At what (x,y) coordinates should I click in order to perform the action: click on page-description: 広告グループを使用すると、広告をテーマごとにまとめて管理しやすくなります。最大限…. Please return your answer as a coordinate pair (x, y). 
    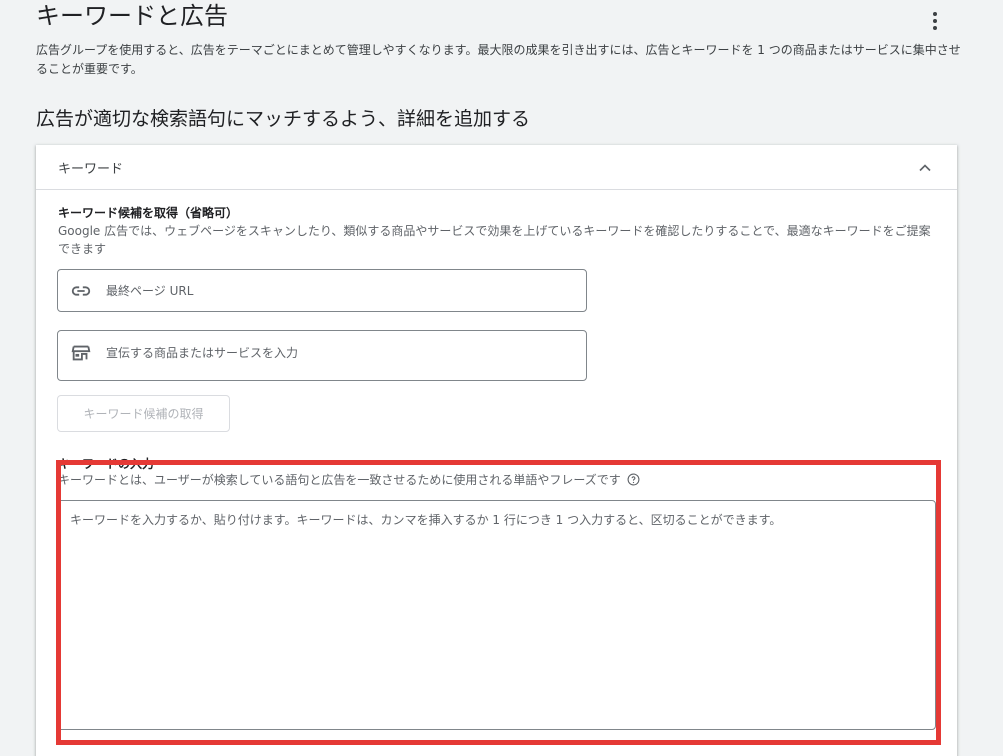
    Looking at the image, I should click on (498, 59).